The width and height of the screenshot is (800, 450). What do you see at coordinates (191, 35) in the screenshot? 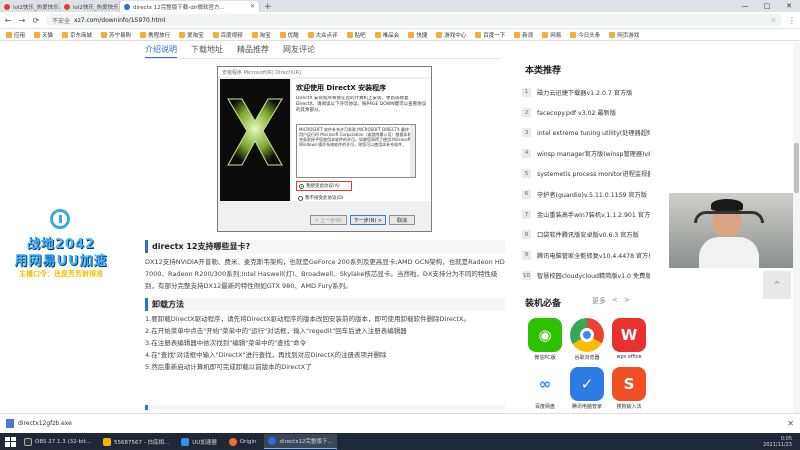
I see `bookmark-item: 爱淘宝` at bounding box center [191, 35].